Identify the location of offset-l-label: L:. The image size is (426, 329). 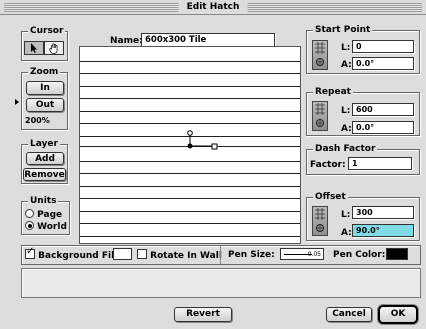
(346, 215).